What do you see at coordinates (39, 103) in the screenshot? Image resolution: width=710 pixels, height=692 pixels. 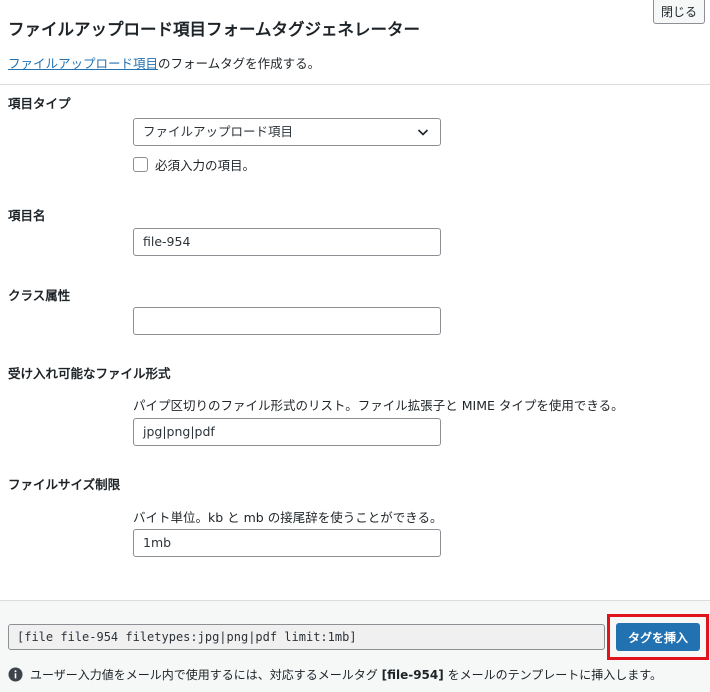 I see `field-type-label: 項目タイプ` at bounding box center [39, 103].